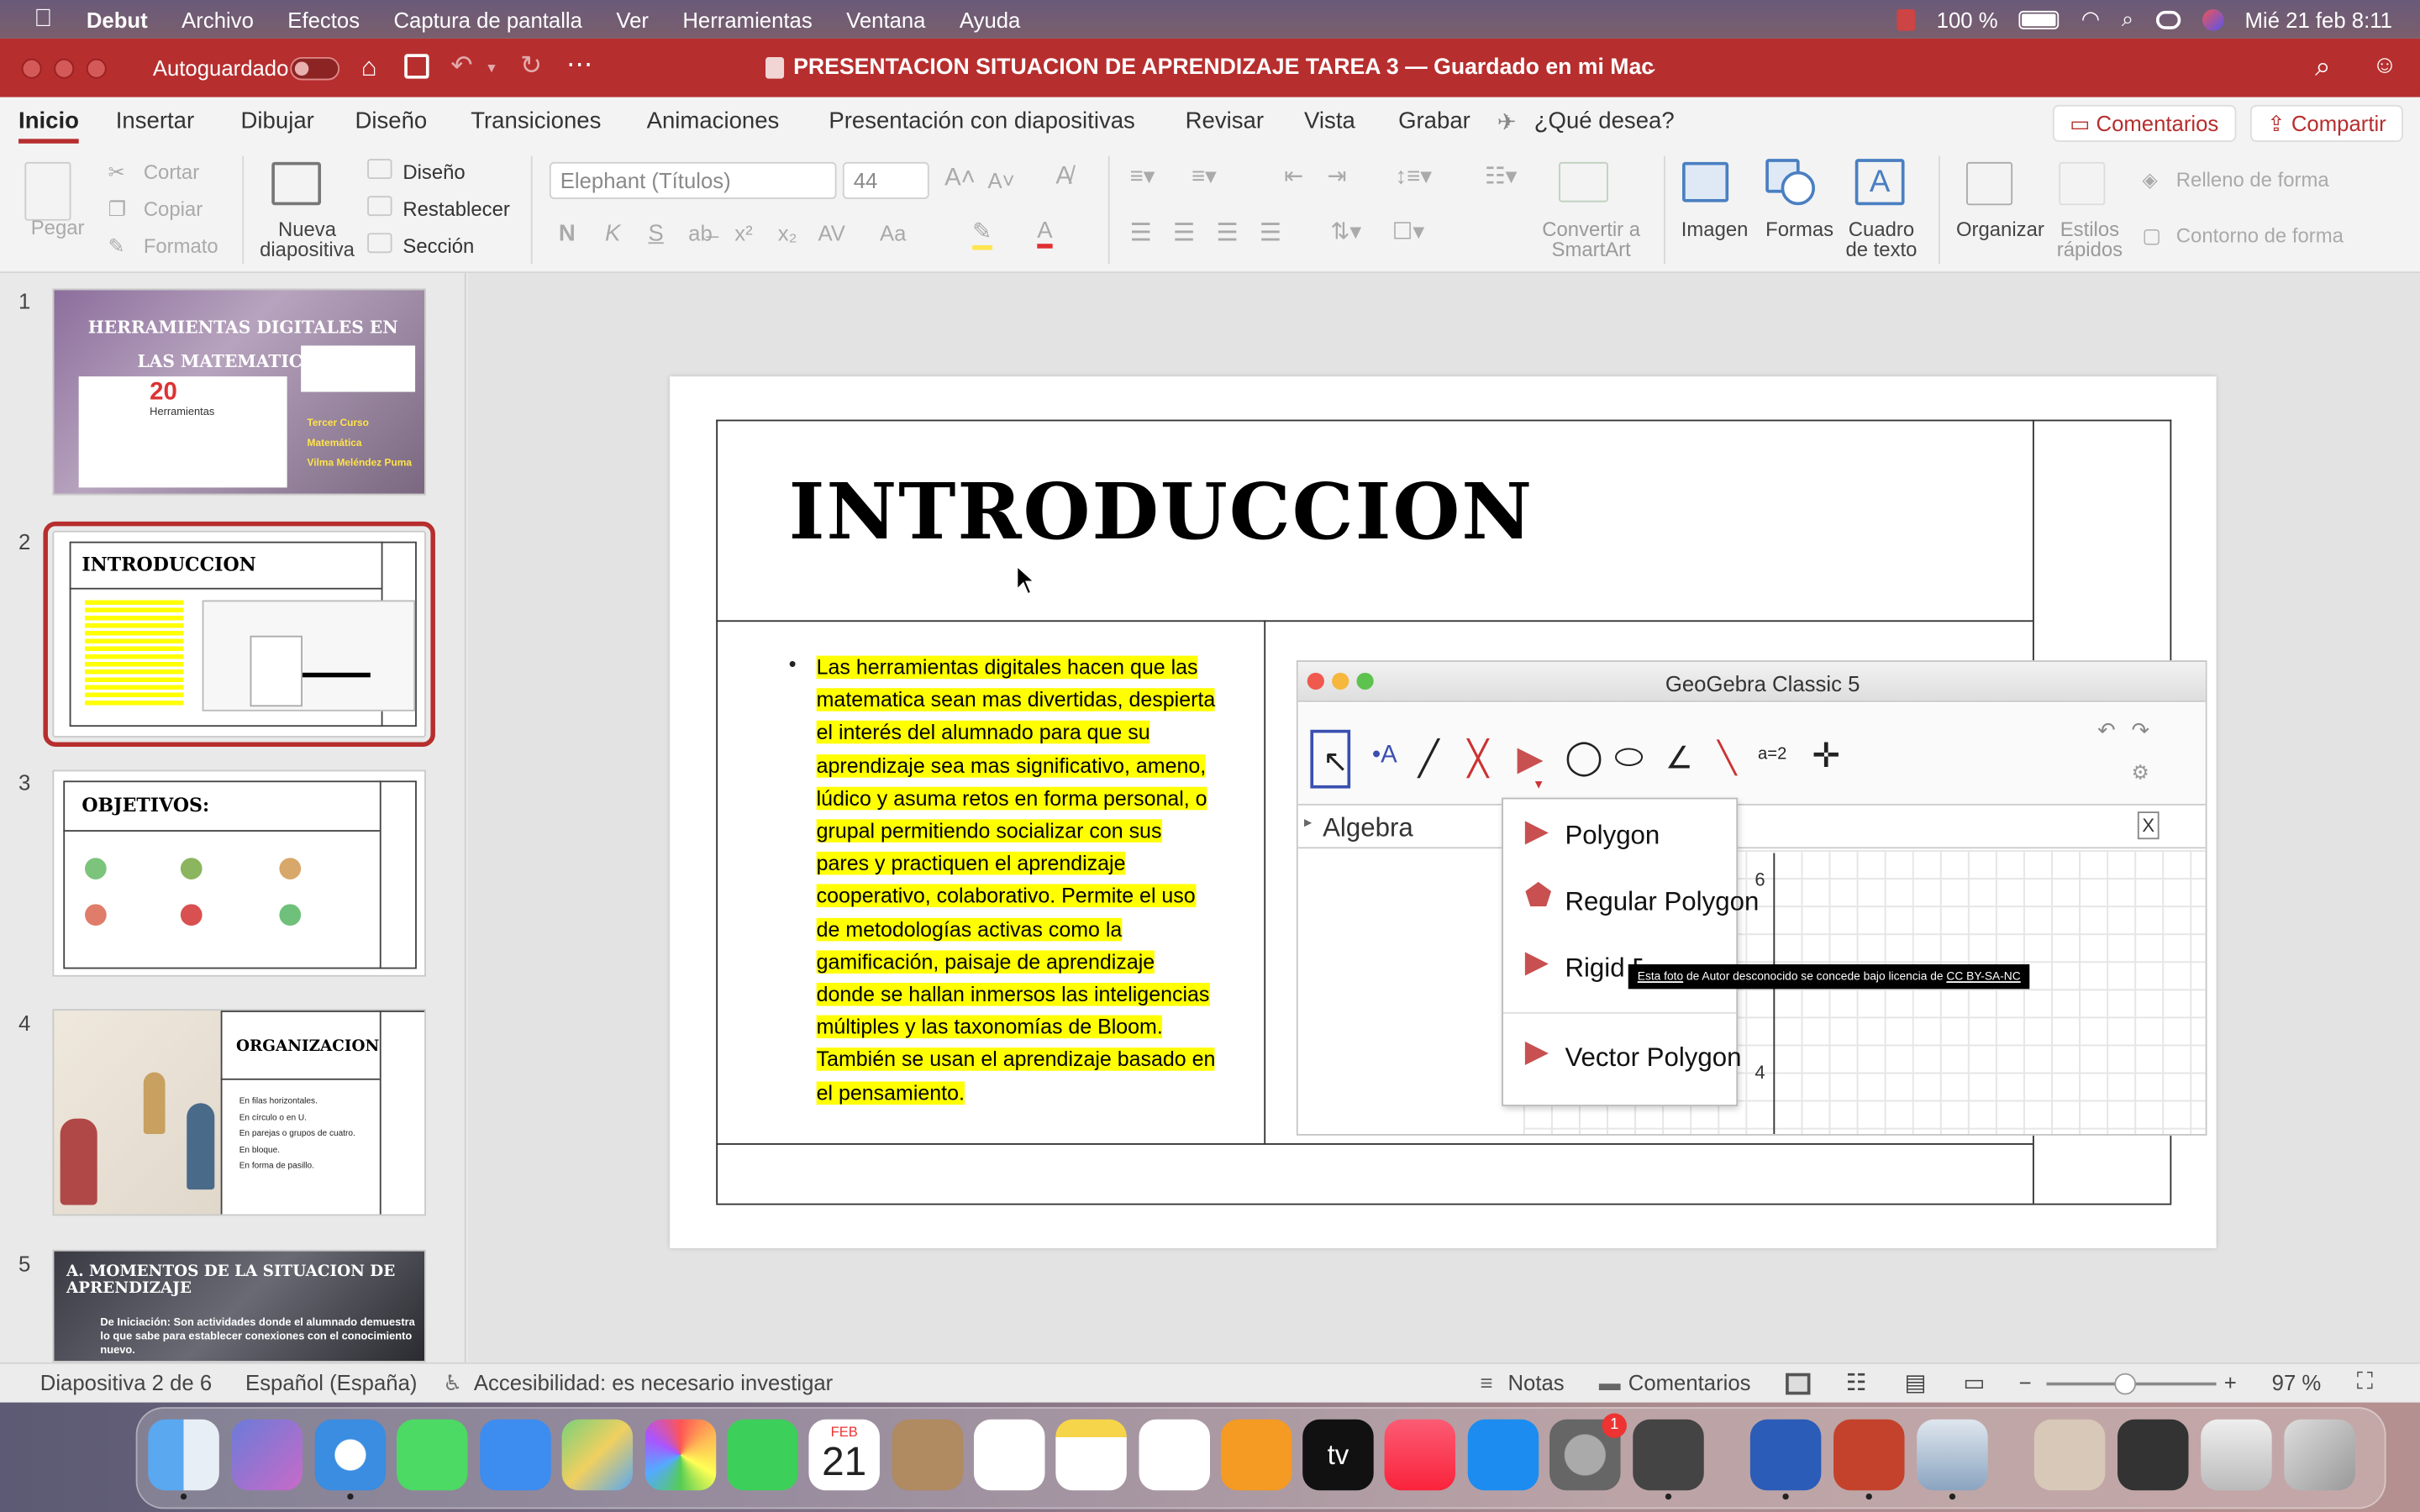 The image size is (2420, 1512). I want to click on title-chevron-icon: ⌄, so click(1651, 68).